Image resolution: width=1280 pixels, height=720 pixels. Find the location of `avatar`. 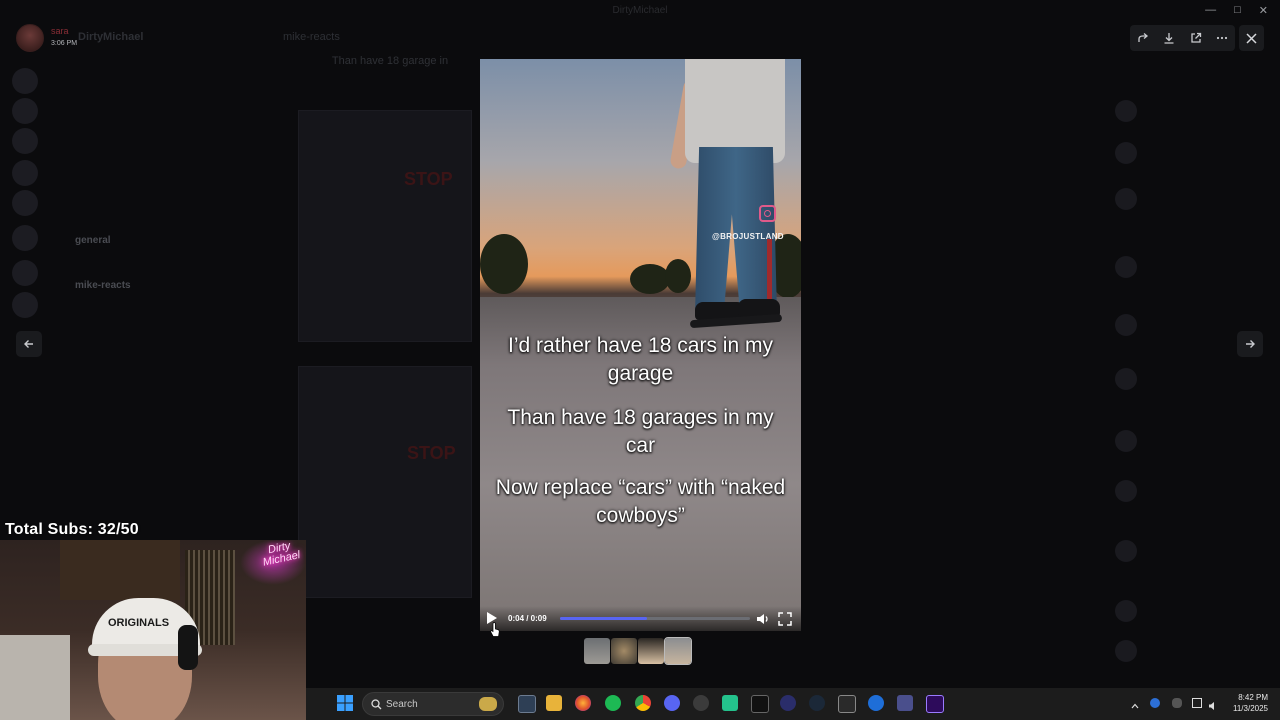

avatar is located at coordinates (30, 38).